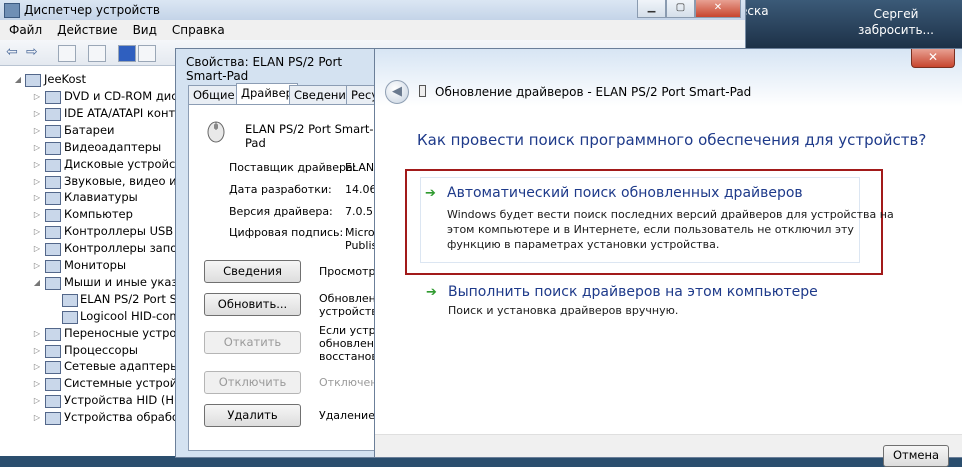 The width and height of the screenshot is (962, 467). What do you see at coordinates (214, 94) in the screenshot?
I see `tab-general: Общие` at bounding box center [214, 94].